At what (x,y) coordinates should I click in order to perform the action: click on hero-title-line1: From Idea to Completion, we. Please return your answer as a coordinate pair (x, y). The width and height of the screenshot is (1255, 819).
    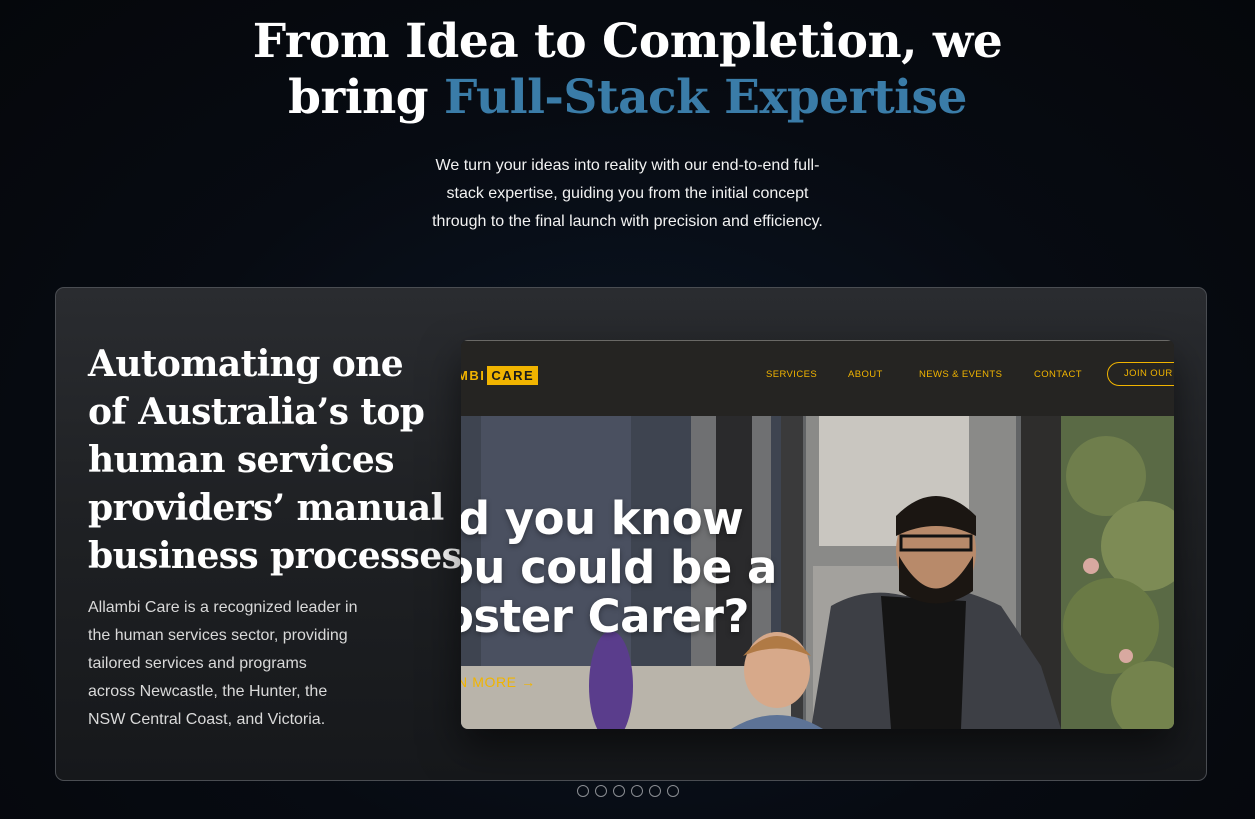
    Looking at the image, I should click on (627, 41).